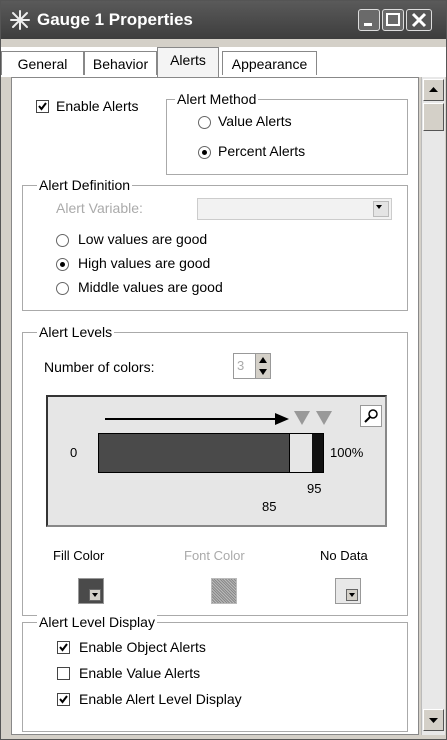  Describe the element at coordinates (224, 591) in the screenshot. I see `font-color-swatch` at that location.